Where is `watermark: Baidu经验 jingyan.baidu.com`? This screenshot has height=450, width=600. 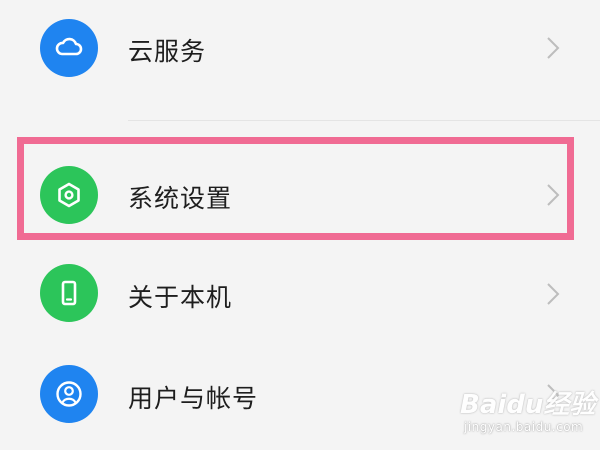
watermark: Baidu经验 jingyan.baidu.com is located at coordinates (529, 414).